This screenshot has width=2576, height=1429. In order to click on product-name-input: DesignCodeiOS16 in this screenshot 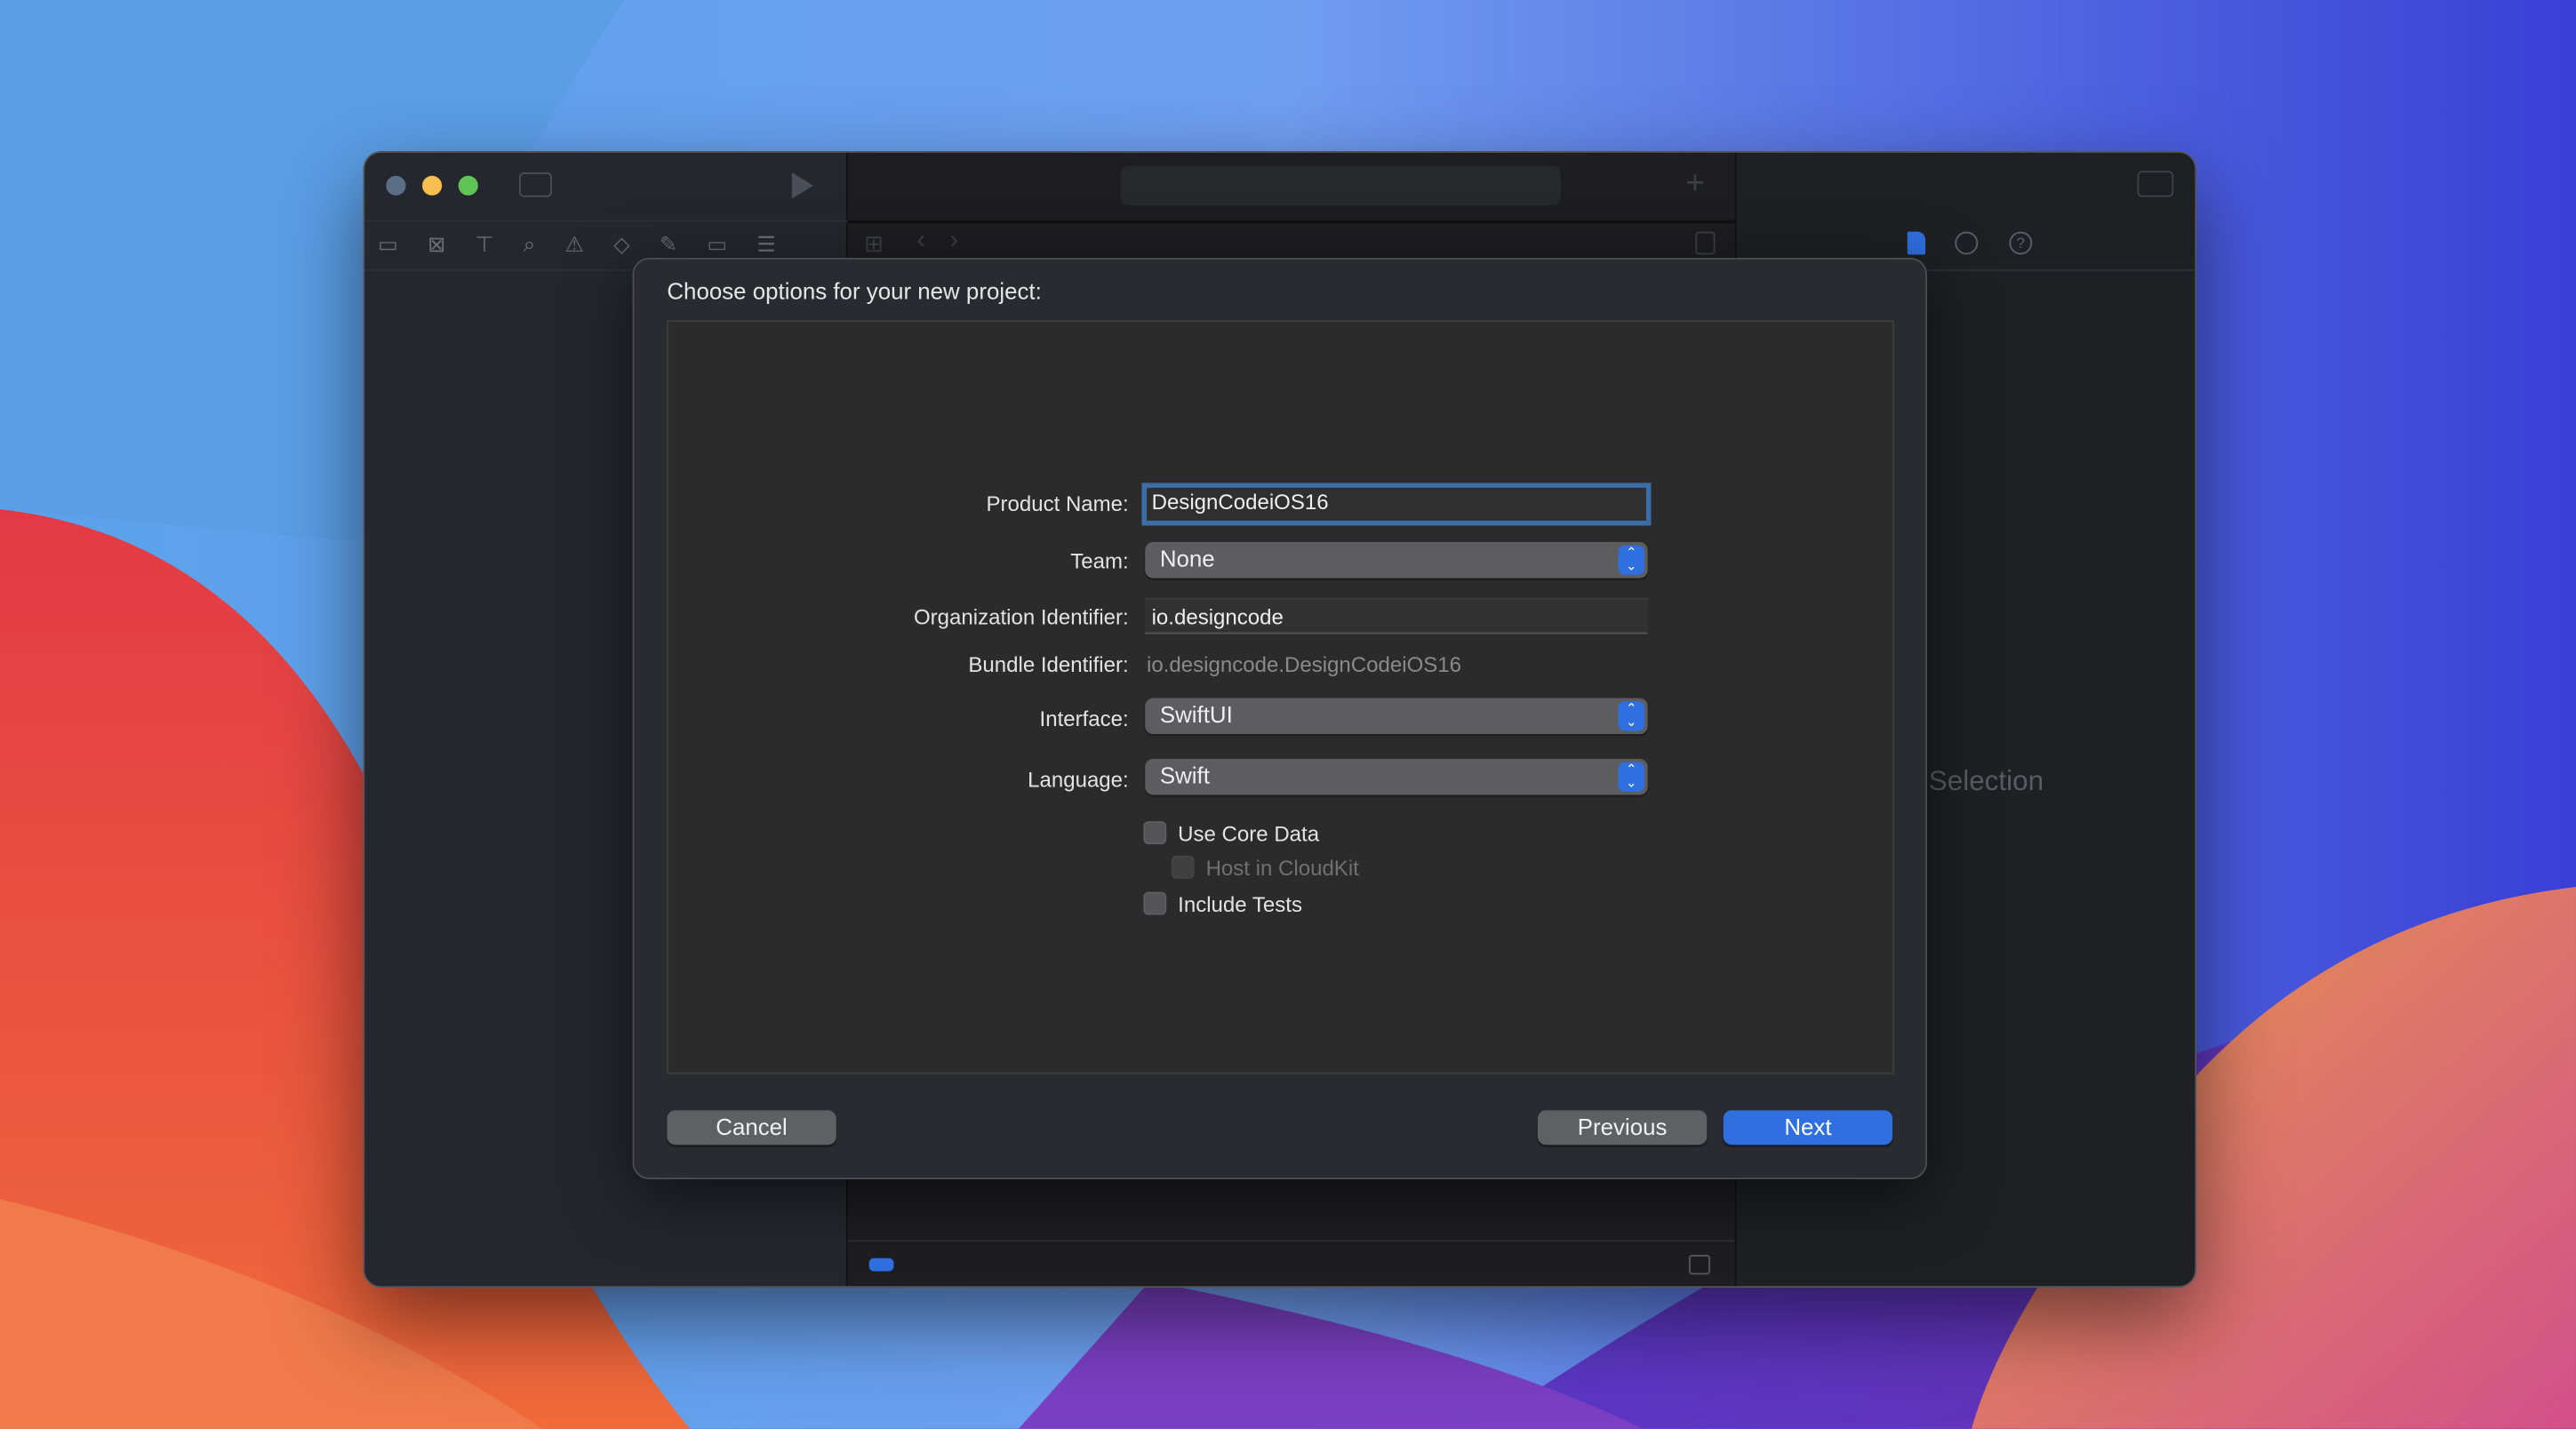, I will do `click(1396, 505)`.